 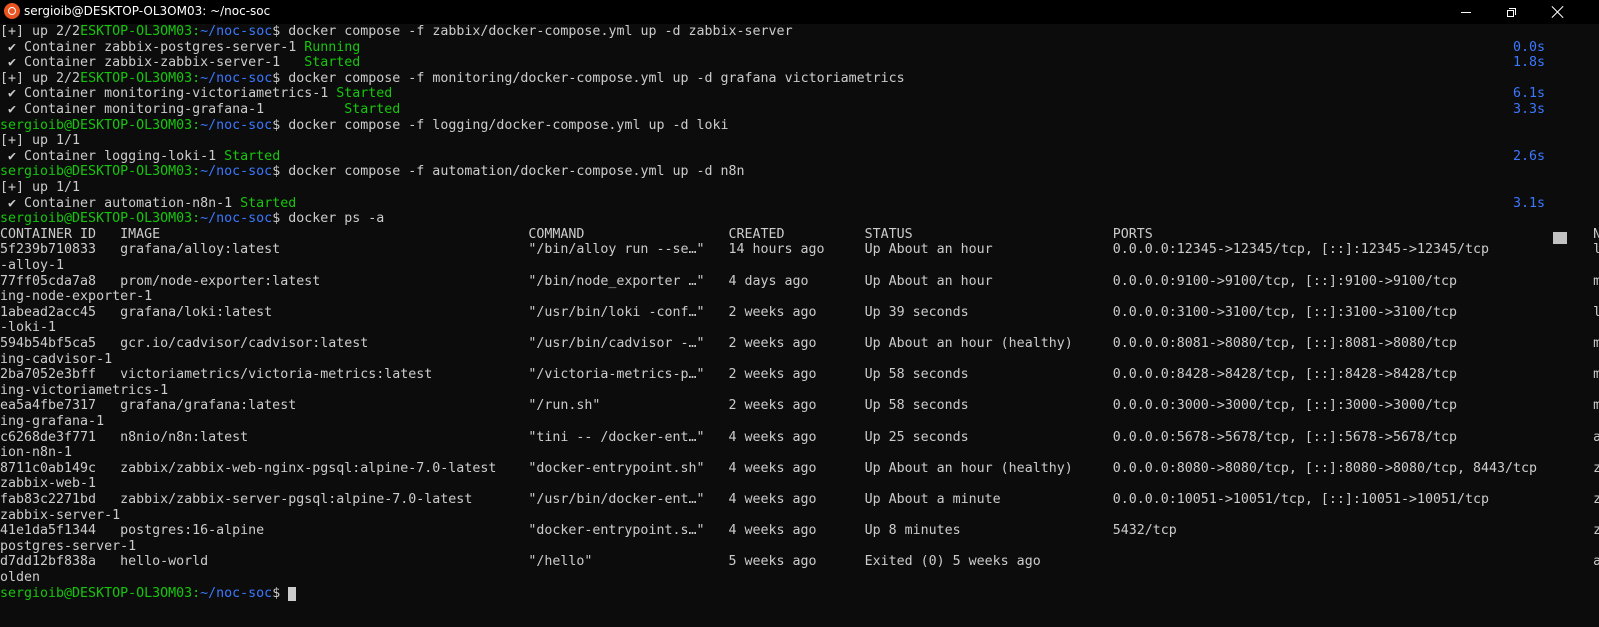 I want to click on duration-label: 3.3s, so click(x=1528, y=109).